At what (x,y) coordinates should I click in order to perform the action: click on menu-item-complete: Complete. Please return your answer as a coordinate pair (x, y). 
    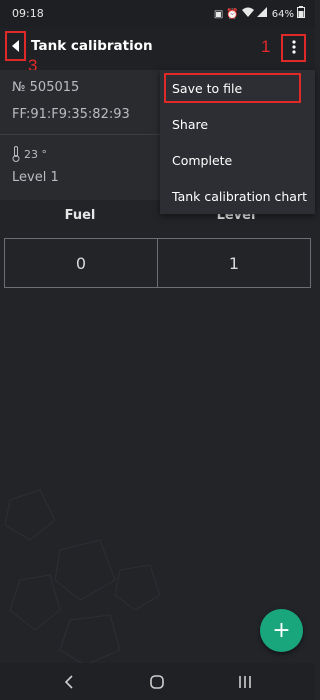
    Looking at the image, I should click on (237, 160).